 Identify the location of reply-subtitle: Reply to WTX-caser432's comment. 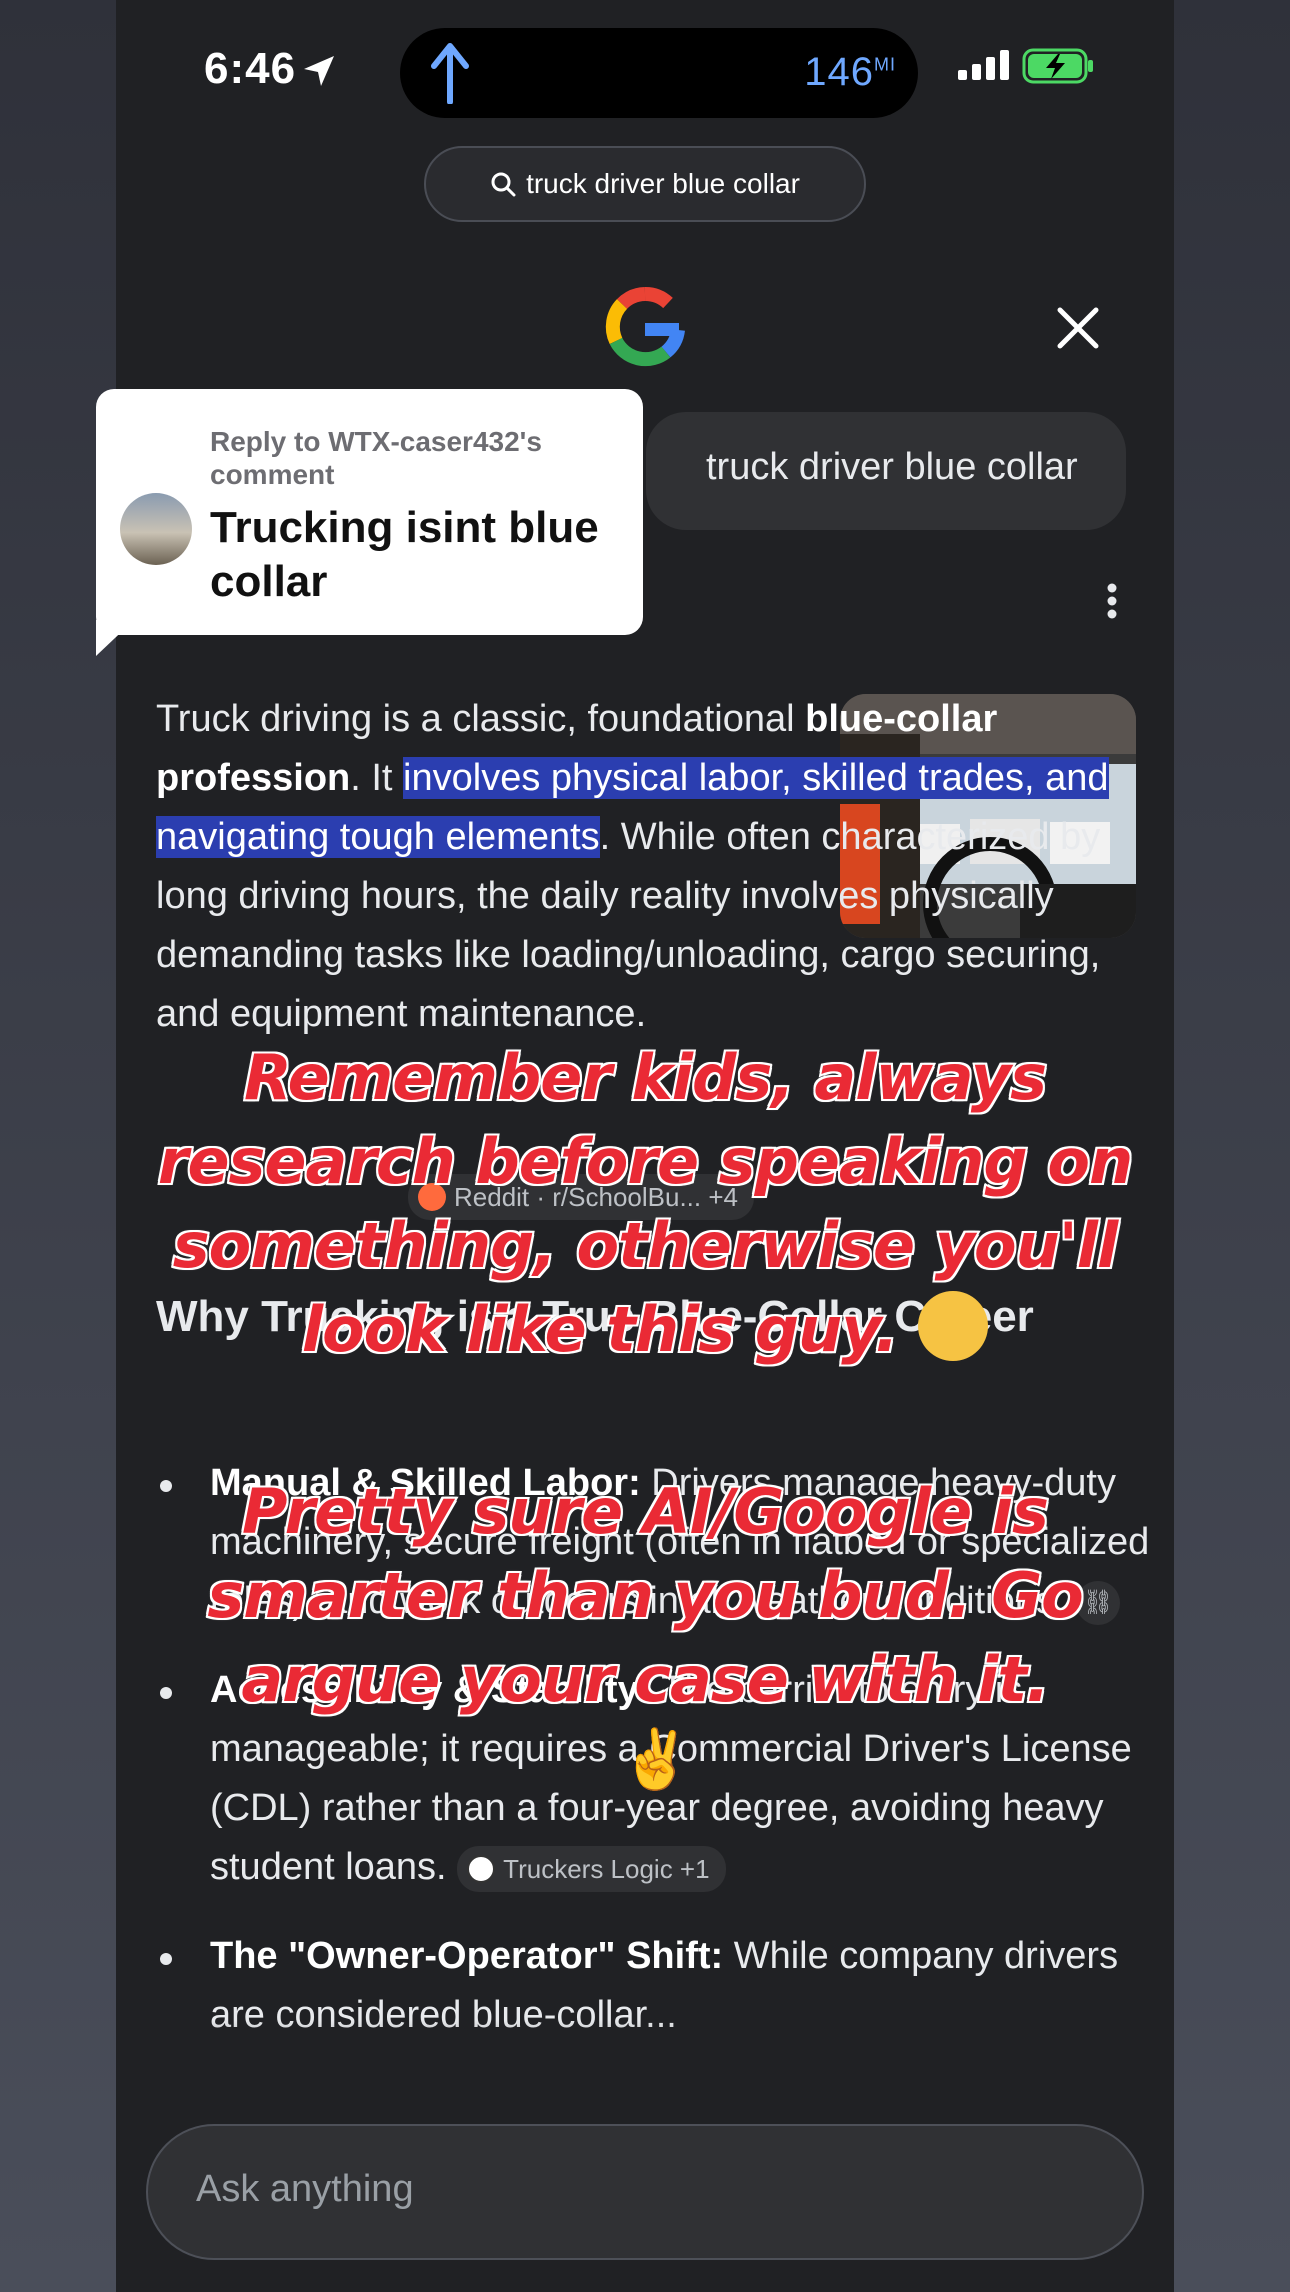
(376, 458).